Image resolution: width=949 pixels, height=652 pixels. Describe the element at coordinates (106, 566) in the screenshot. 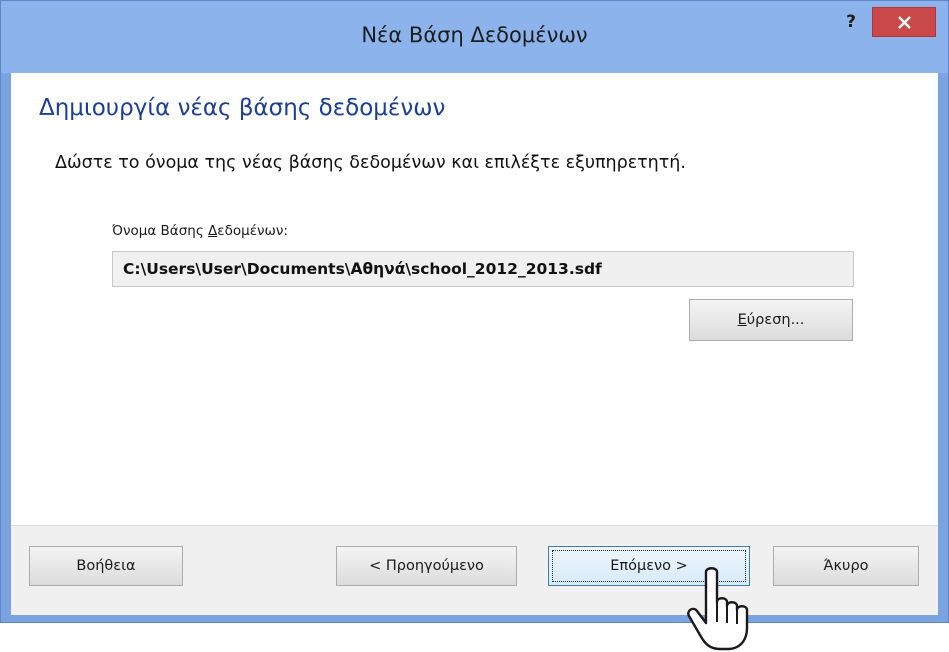

I see `help-button: Βοήθεια` at that location.